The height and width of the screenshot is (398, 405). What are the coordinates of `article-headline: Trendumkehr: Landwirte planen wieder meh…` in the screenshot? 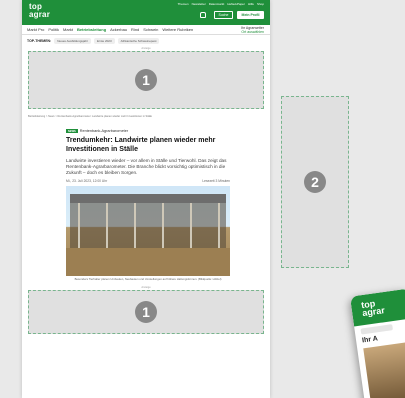 It's located at (141, 145).